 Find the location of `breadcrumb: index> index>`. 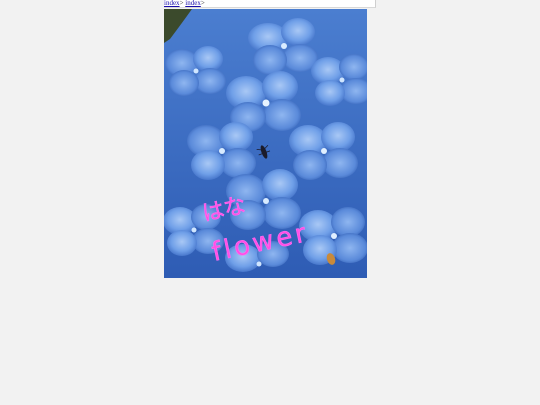

breadcrumb: index> index> is located at coordinates (270, 4).